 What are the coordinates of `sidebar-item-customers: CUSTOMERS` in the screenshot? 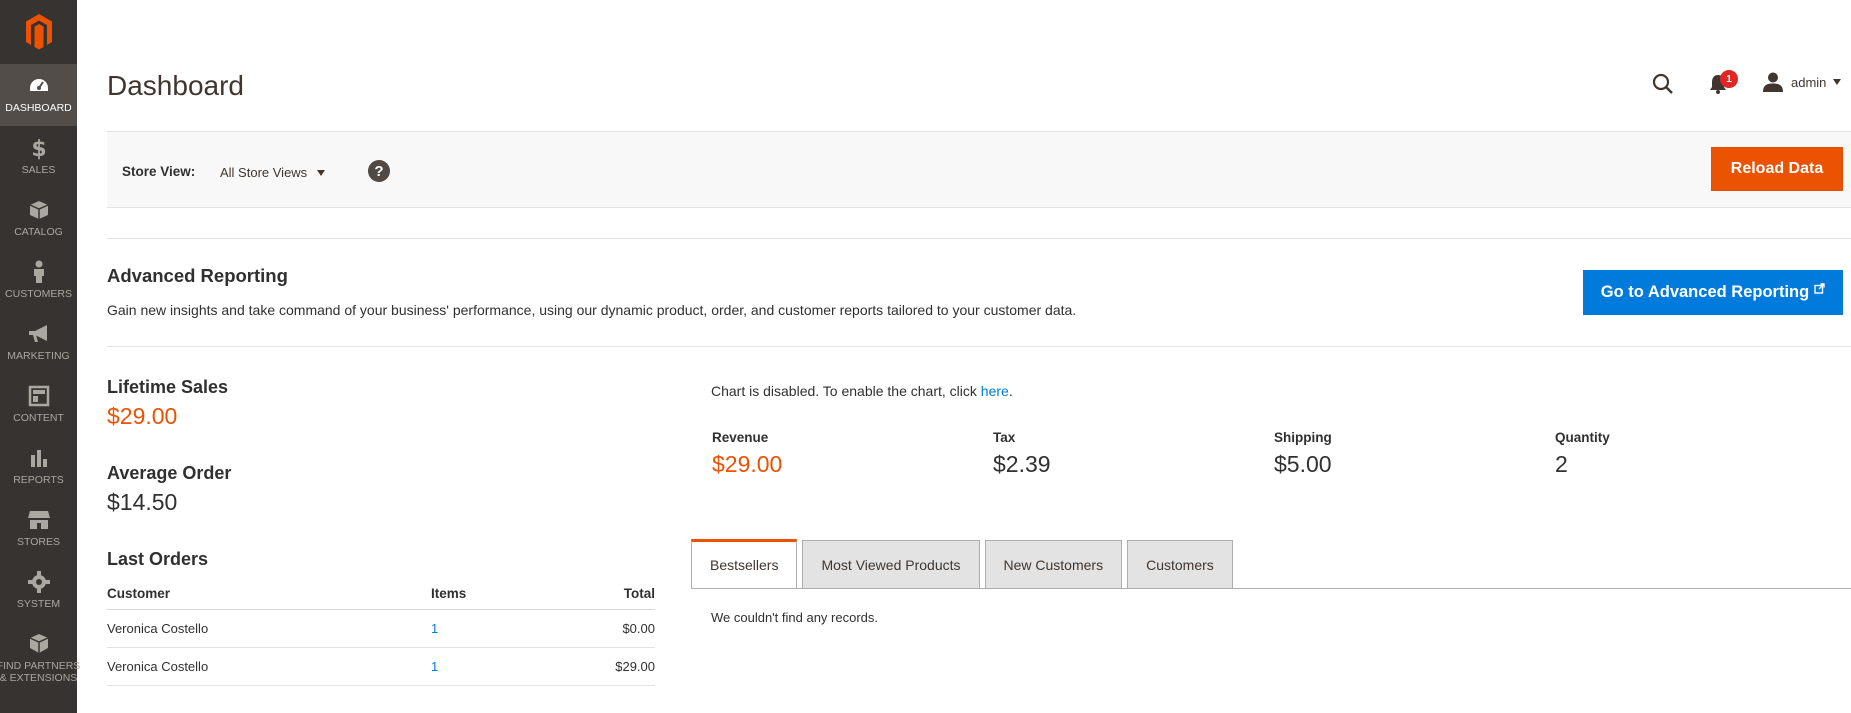 It's located at (38, 281).